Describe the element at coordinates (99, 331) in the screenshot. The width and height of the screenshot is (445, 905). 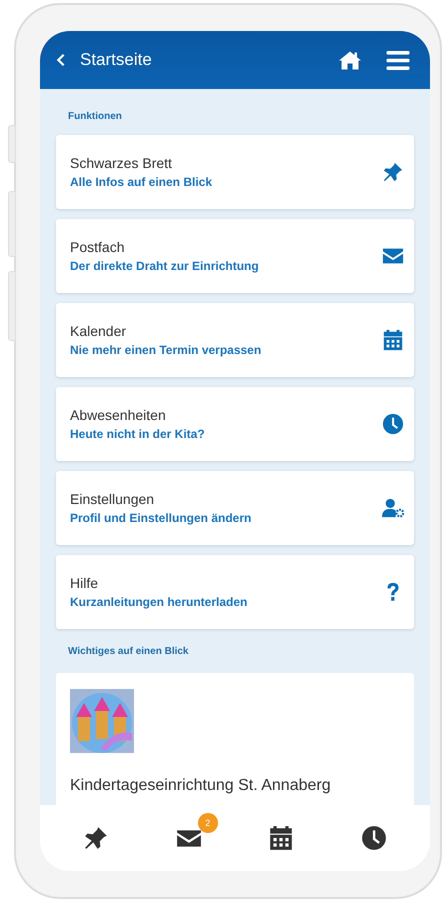
I see `card-title: Kalender` at that location.